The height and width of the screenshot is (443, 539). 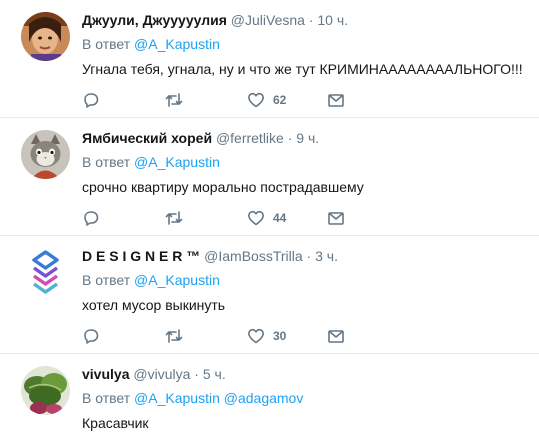 I want to click on display-name: D E S I G N E R ™, so click(x=141, y=256).